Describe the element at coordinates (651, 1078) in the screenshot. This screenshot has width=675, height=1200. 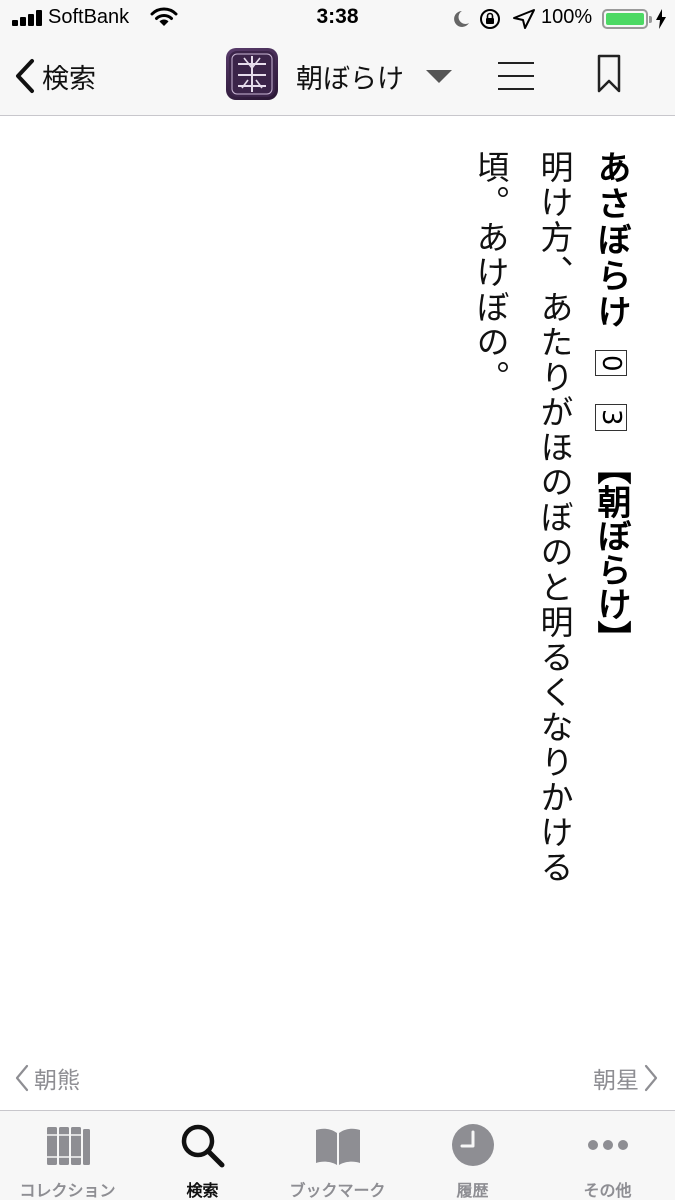
I see `chevron-right-icon` at that location.